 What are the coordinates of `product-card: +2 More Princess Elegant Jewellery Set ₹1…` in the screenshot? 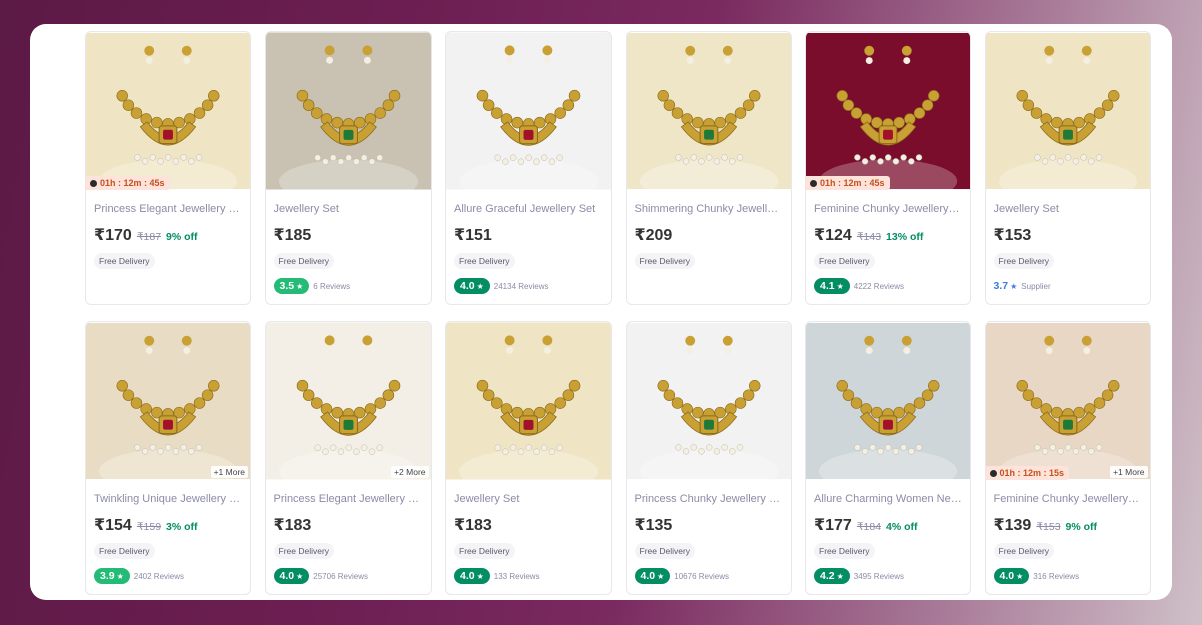 It's located at (348, 458).